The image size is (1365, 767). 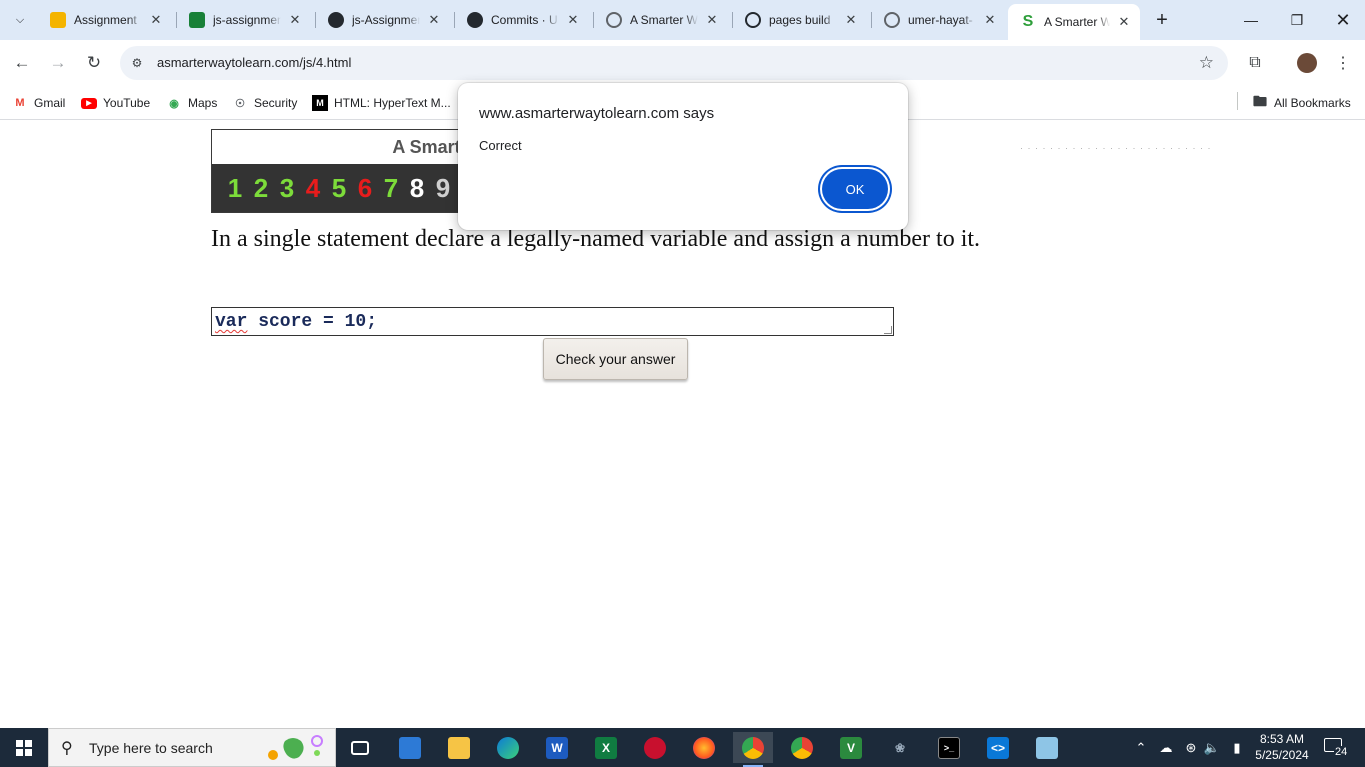 What do you see at coordinates (1206, 63) in the screenshot?
I see `bookmark-star-icon: ☆` at bounding box center [1206, 63].